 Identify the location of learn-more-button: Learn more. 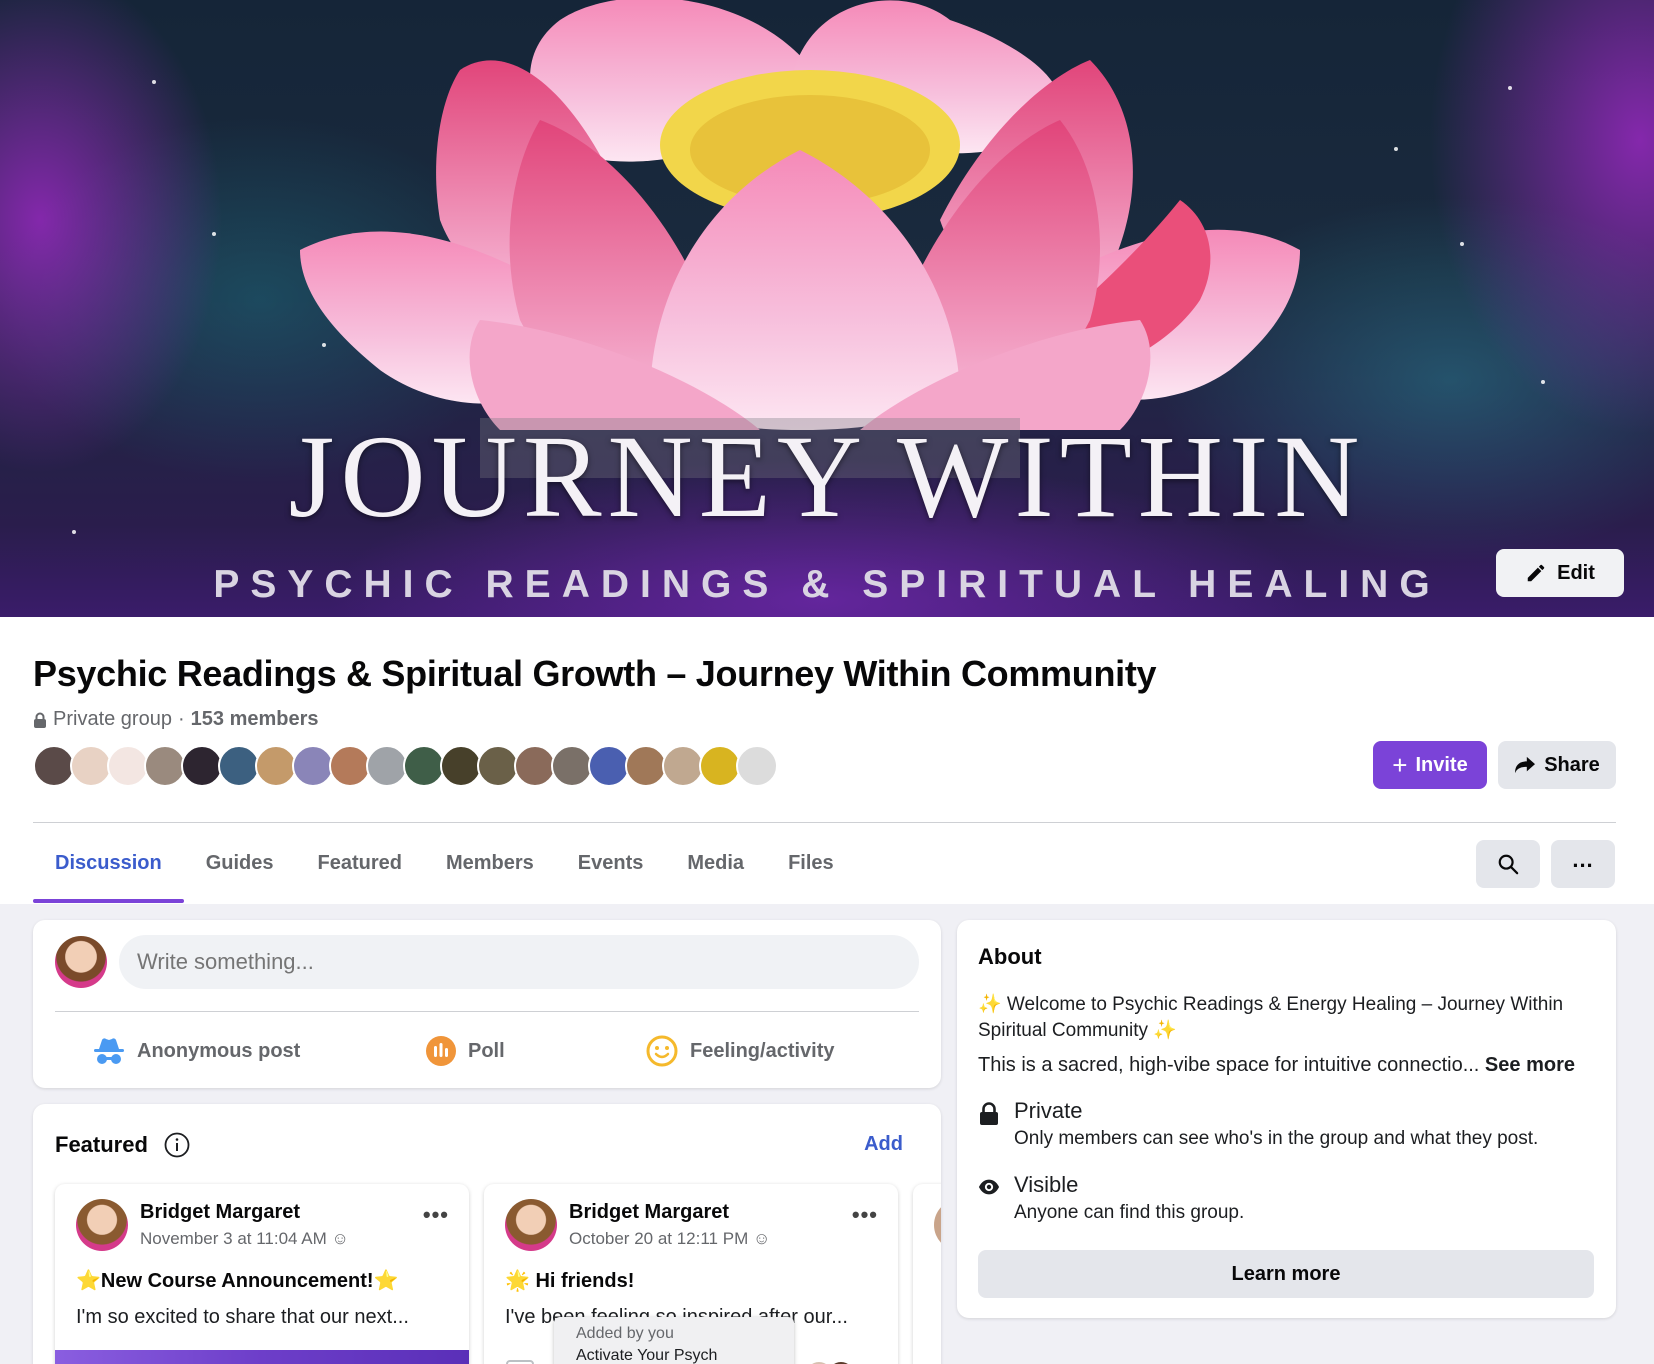
(1286, 1274).